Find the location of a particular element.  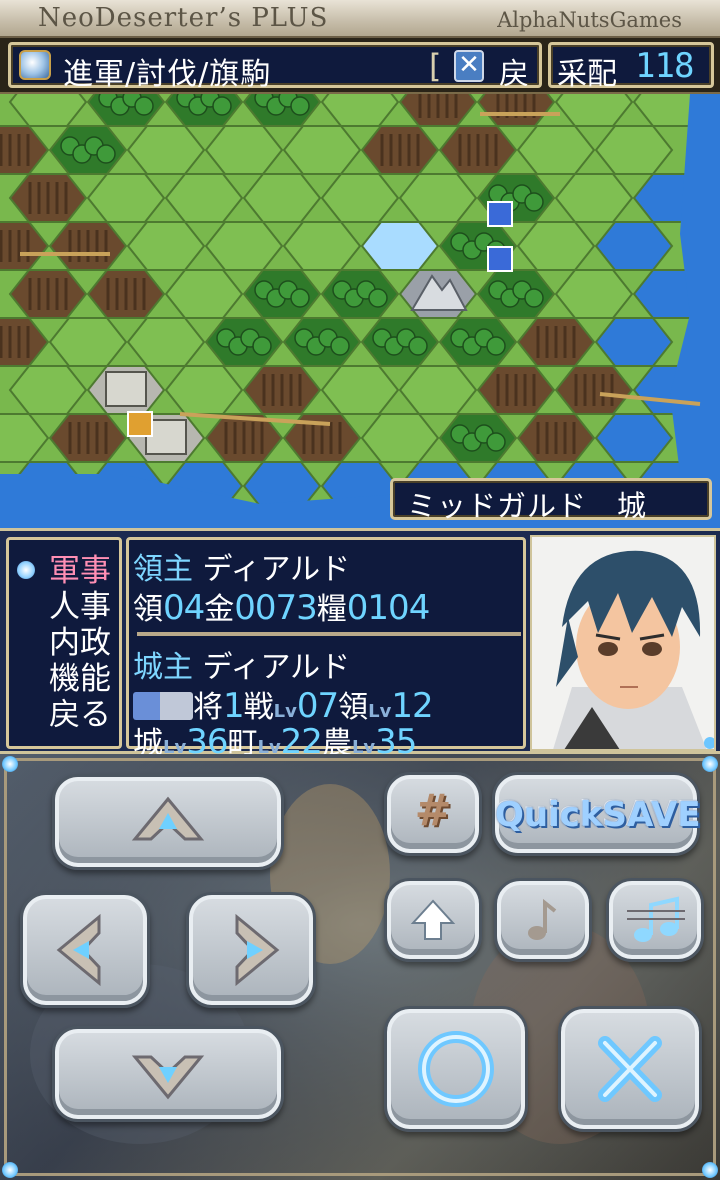

menu-item-domestic: 内政 is located at coordinates (80, 643).